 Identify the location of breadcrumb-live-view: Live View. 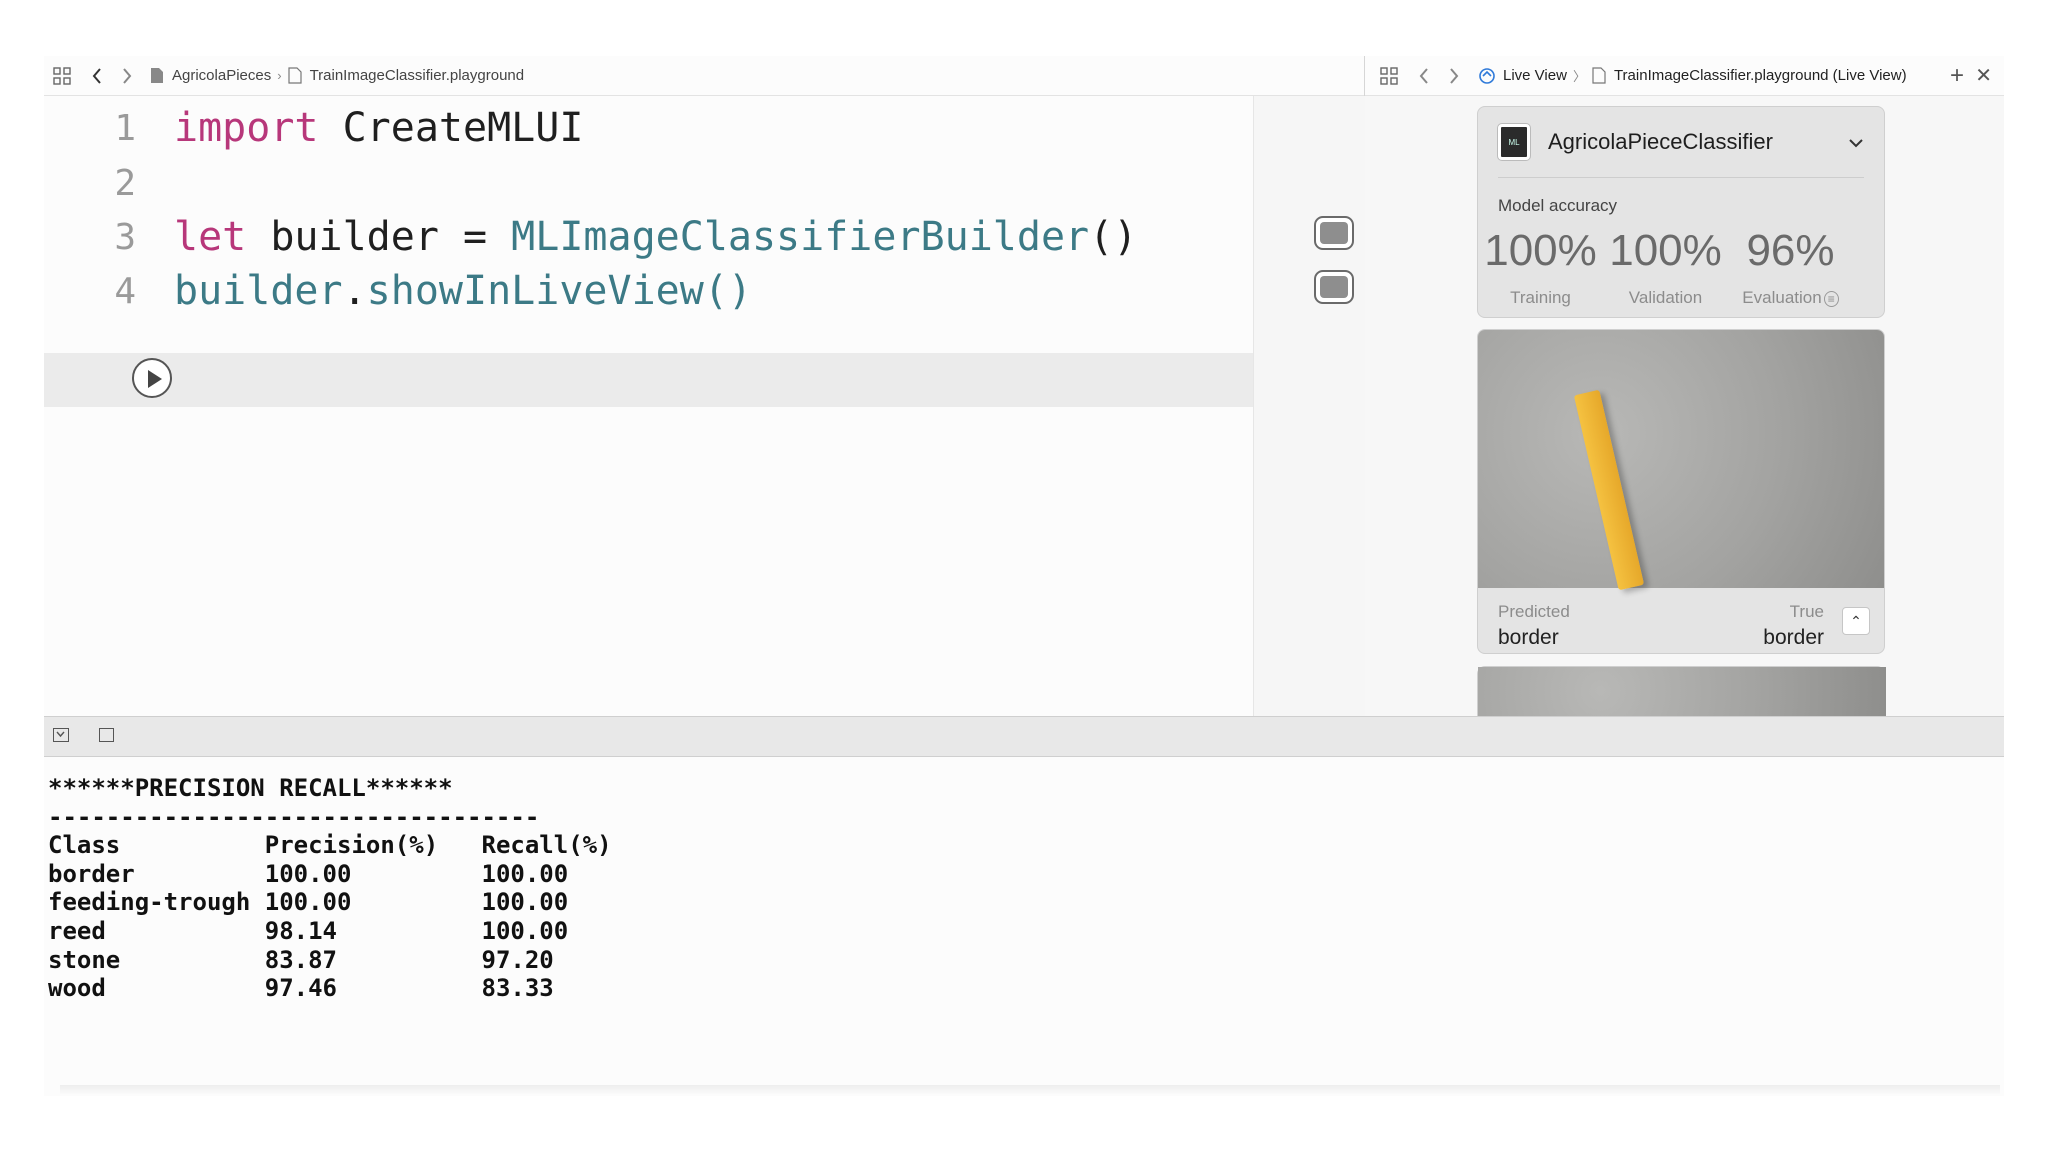
(1535, 75).